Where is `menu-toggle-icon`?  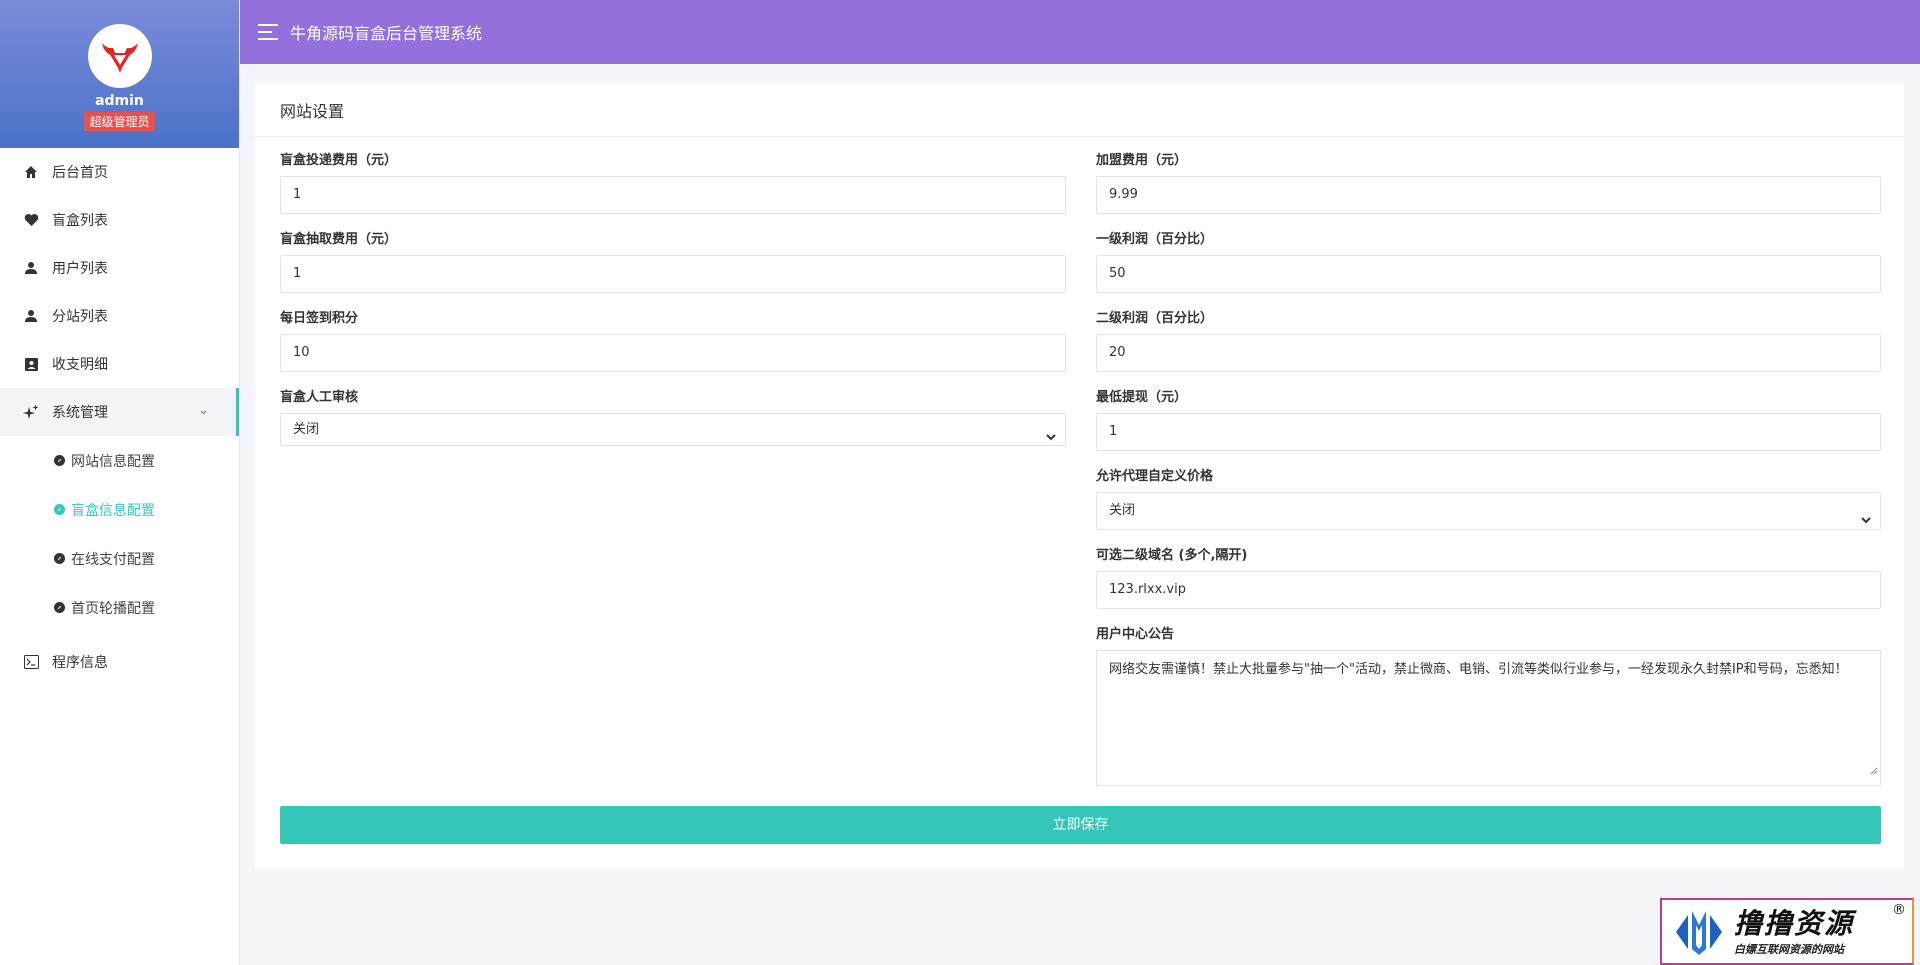
menu-toggle-icon is located at coordinates (268, 32).